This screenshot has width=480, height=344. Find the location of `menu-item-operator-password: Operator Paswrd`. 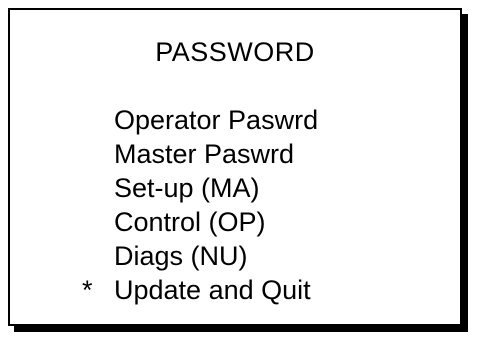

menu-item-operator-password: Operator Paswrd is located at coordinates (200, 120).